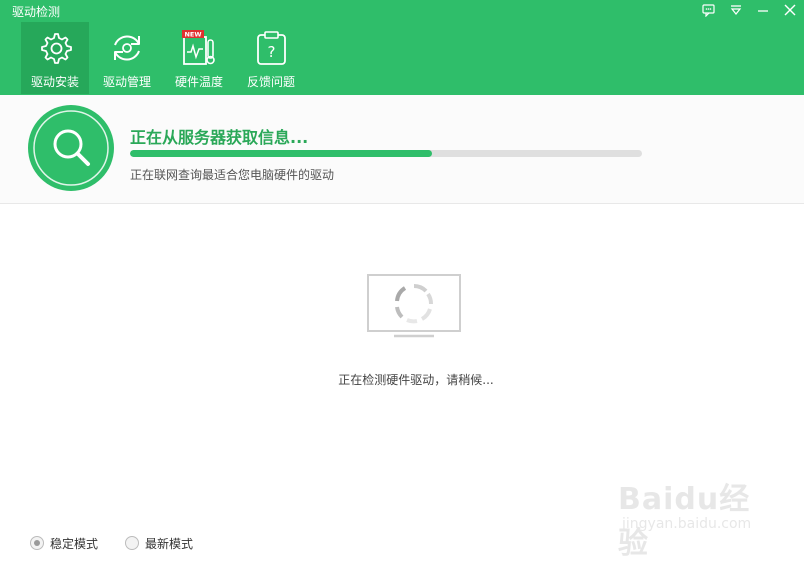 The height and width of the screenshot is (562, 804). Describe the element at coordinates (764, 11) in the screenshot. I see `minimize-icon` at that location.